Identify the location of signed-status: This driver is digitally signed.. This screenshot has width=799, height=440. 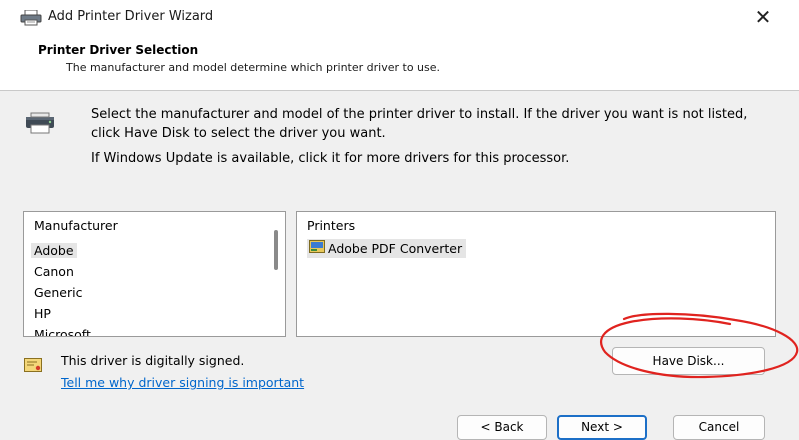
(153, 360).